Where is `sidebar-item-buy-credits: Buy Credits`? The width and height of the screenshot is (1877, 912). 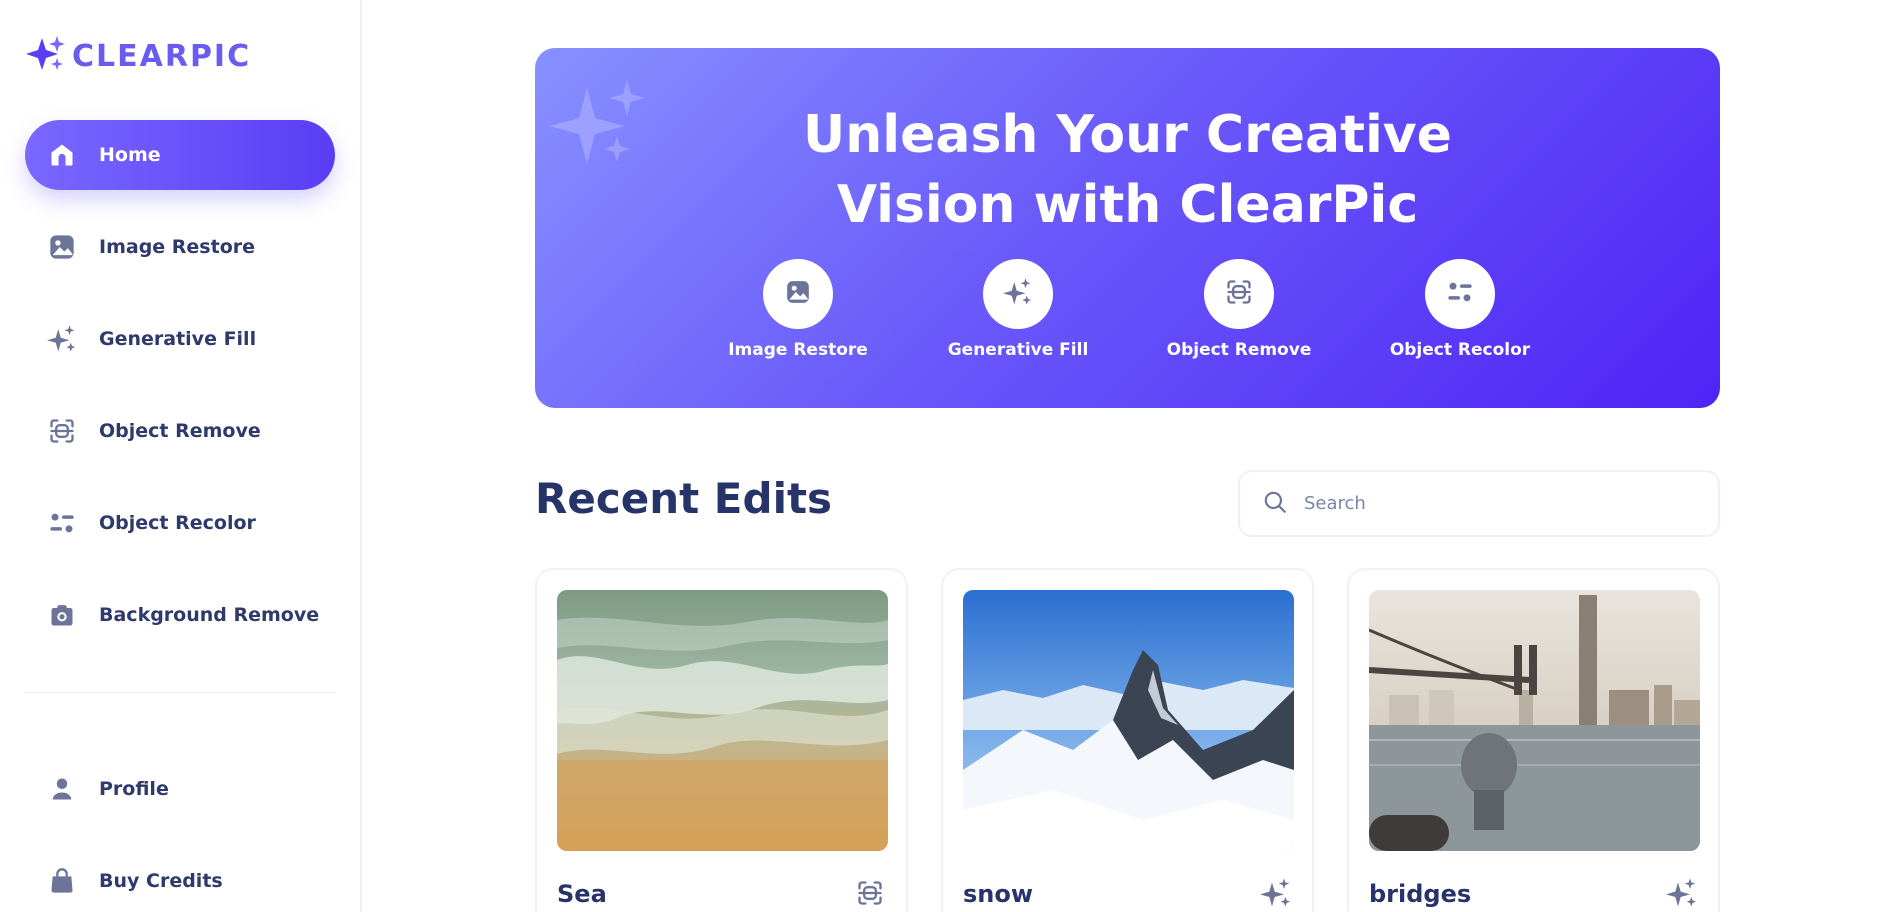
sidebar-item-buy-credits: Buy Credits is located at coordinates (180, 879).